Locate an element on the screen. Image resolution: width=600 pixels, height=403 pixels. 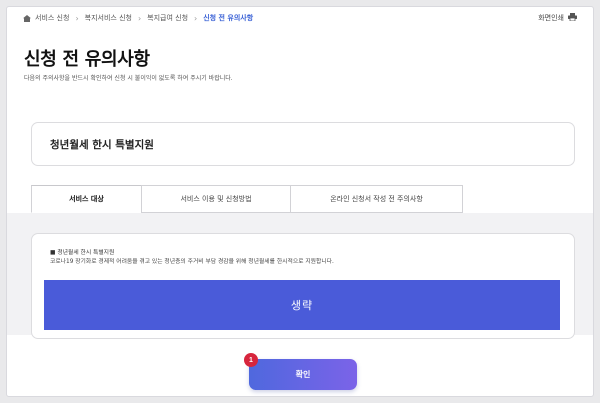
tab-label: 서비스 대상 is located at coordinates (86, 199).